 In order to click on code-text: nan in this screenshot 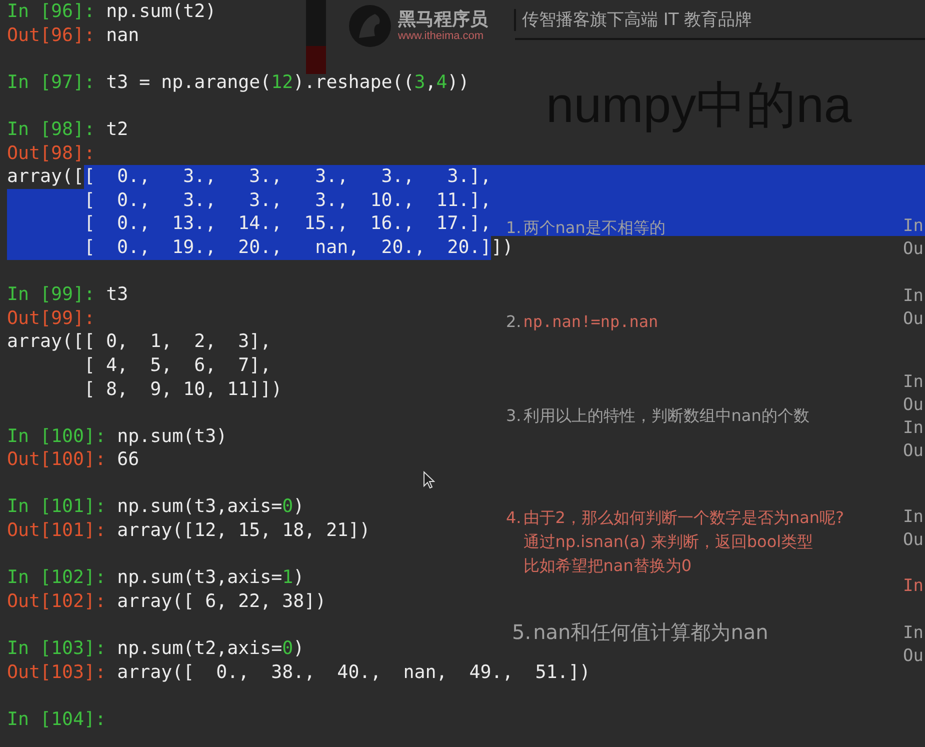, I will do `click(123, 36)`.